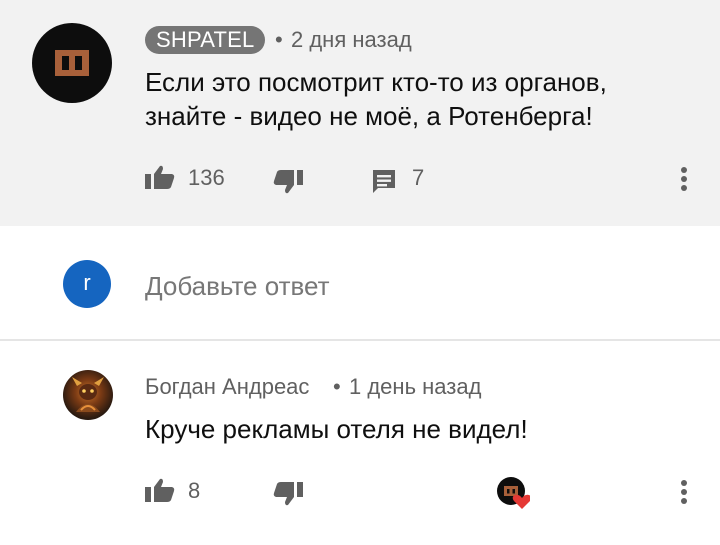 The image size is (720, 545). What do you see at coordinates (288, 182) in the screenshot?
I see `dislike-icon` at bounding box center [288, 182].